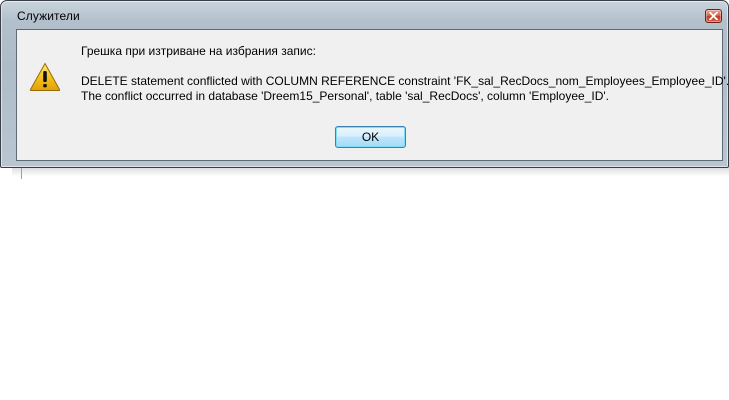 The image size is (729, 400). I want to click on close-button, so click(713, 16).